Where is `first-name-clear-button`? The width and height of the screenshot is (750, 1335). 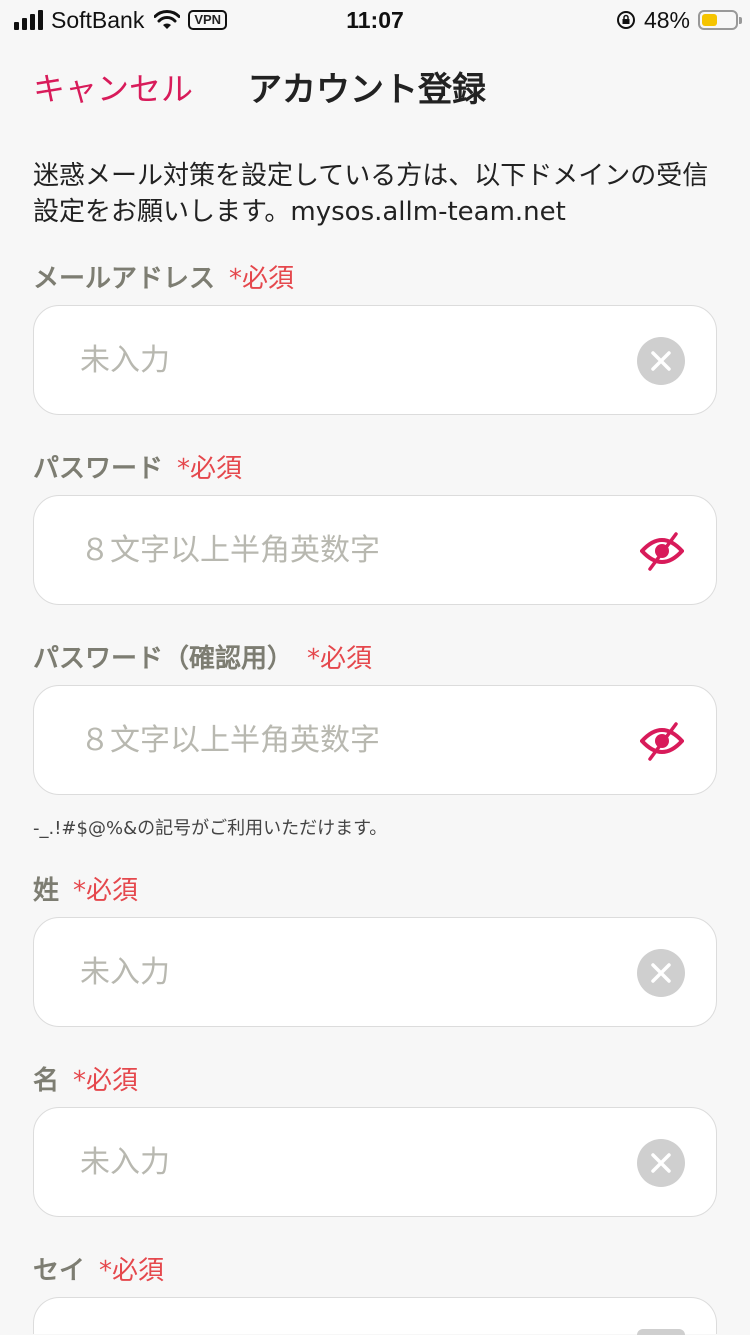 first-name-clear-button is located at coordinates (661, 1163).